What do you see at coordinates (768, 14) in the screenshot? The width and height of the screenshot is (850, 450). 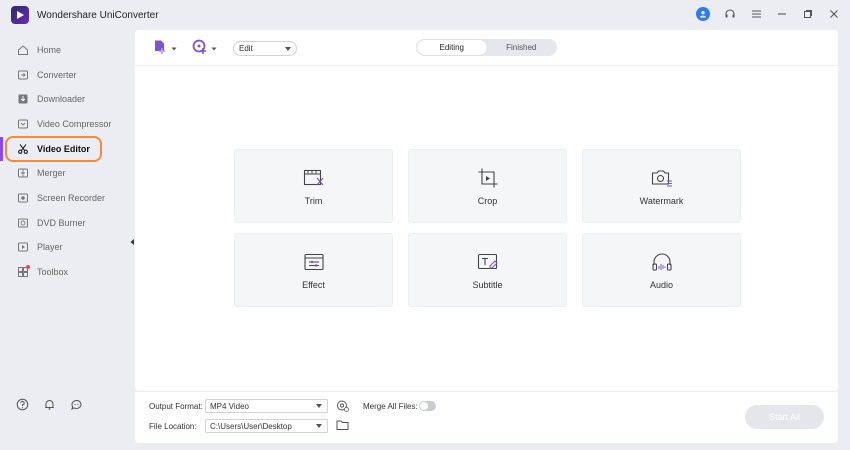 I see `window-controls` at bounding box center [768, 14].